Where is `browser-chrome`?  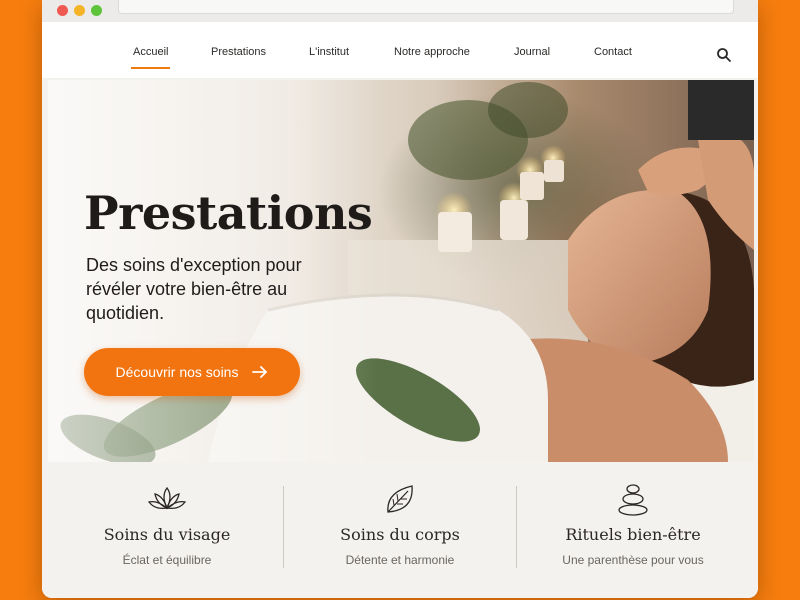 browser-chrome is located at coordinates (400, 11).